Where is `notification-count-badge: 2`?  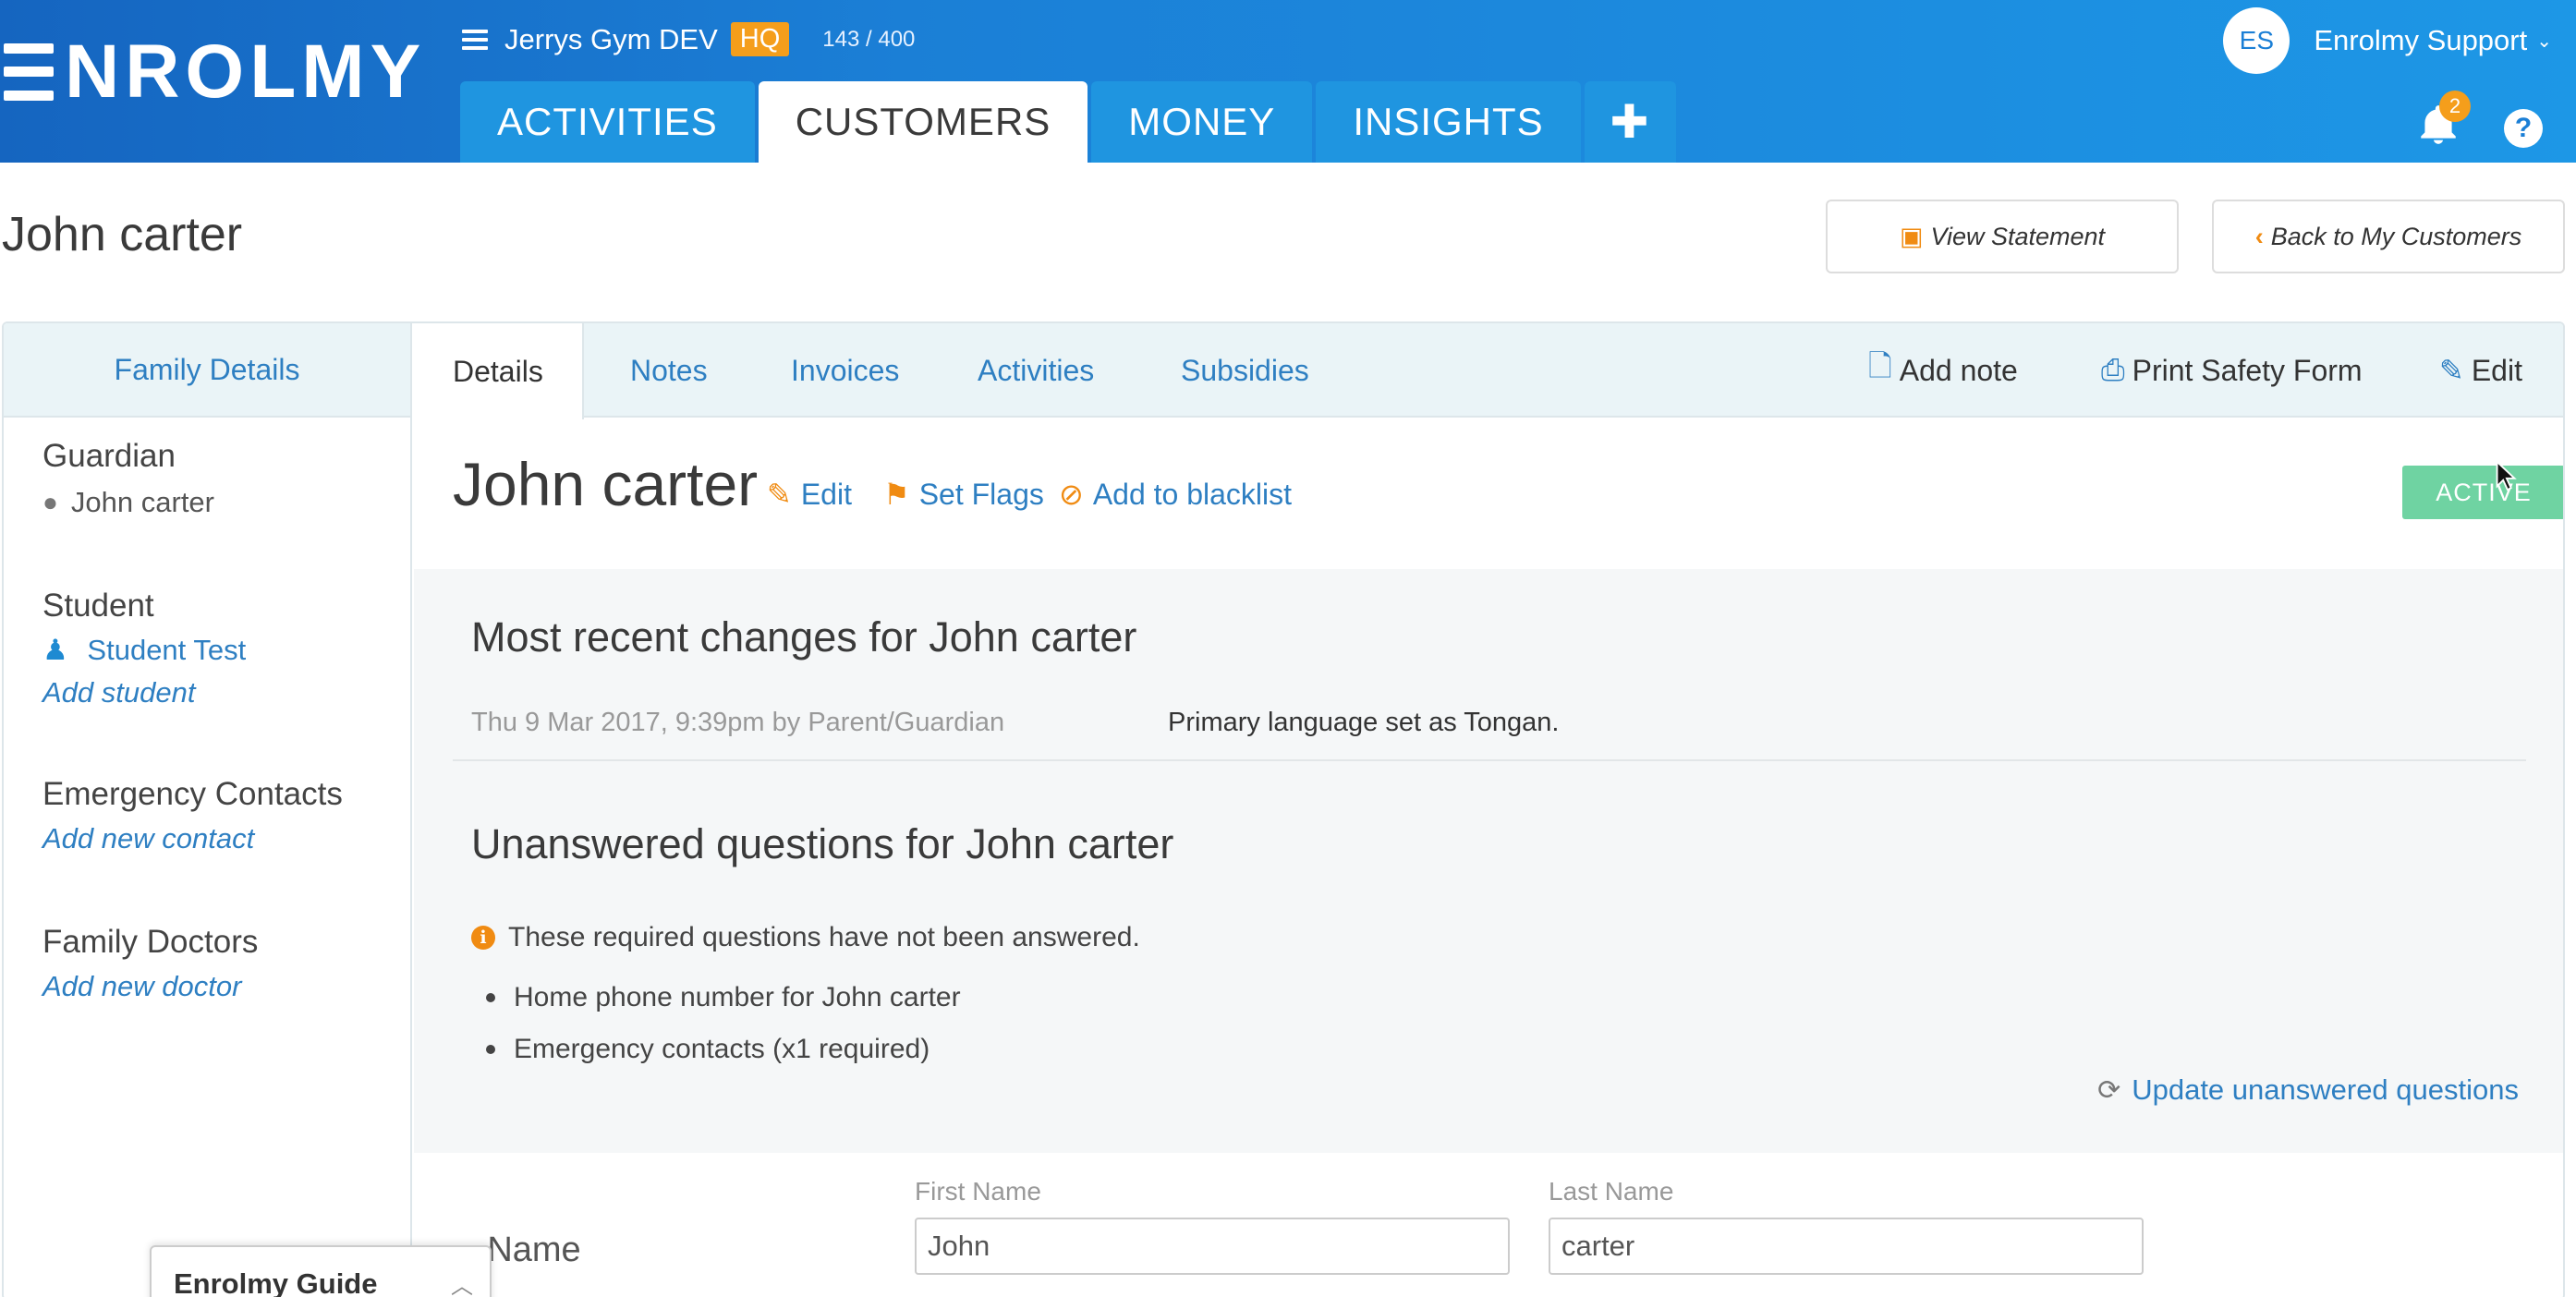
notification-count-badge: 2 is located at coordinates (2455, 107).